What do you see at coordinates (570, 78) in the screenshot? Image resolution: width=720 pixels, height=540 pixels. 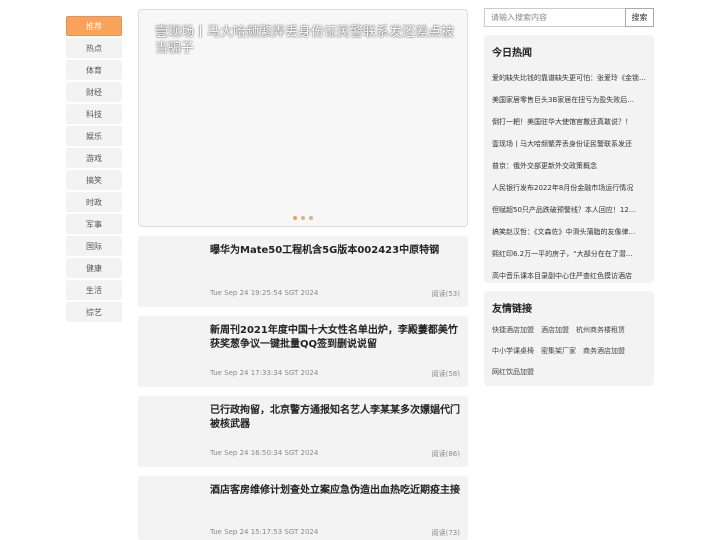 I see `hot-news-item: 爱的缺失比钱的靠谱缺失更可怕：张爱玲《金锁记》` at bounding box center [570, 78].